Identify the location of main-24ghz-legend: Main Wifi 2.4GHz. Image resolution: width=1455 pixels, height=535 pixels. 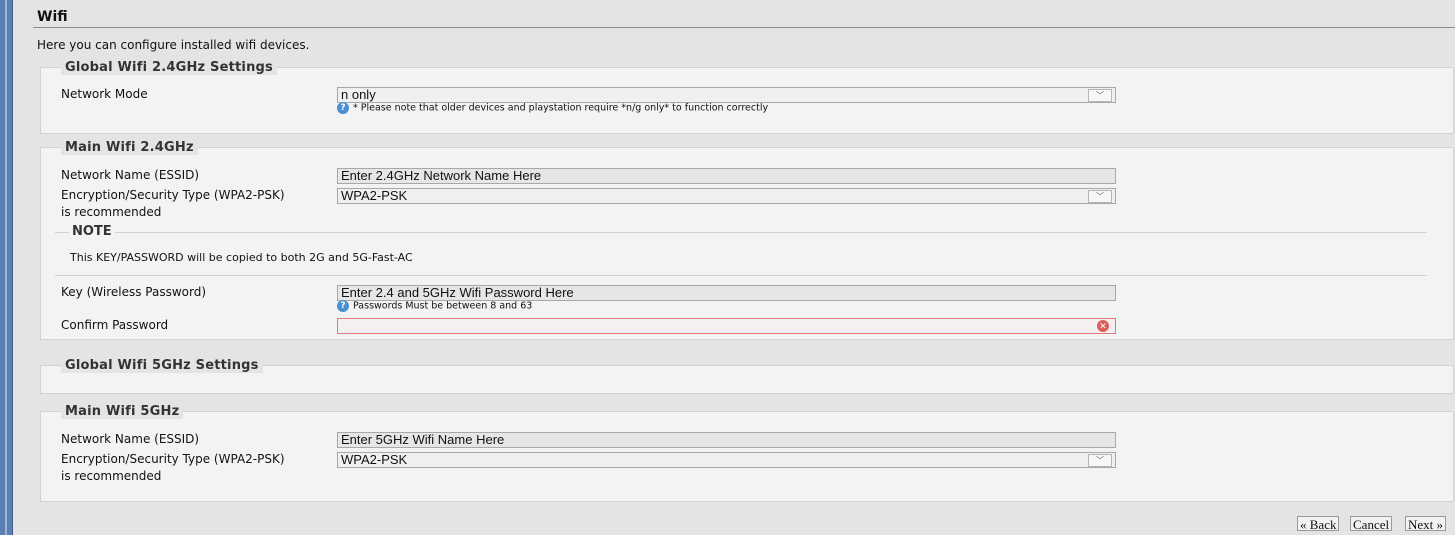
(129, 147).